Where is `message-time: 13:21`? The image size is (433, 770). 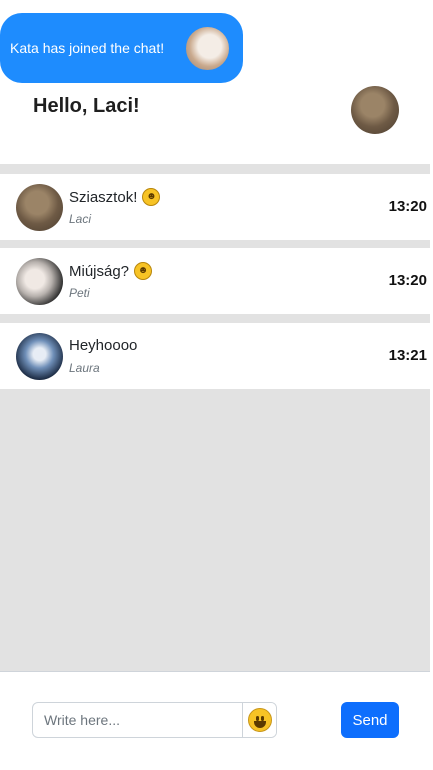
message-time: 13:21 is located at coordinates (407, 355).